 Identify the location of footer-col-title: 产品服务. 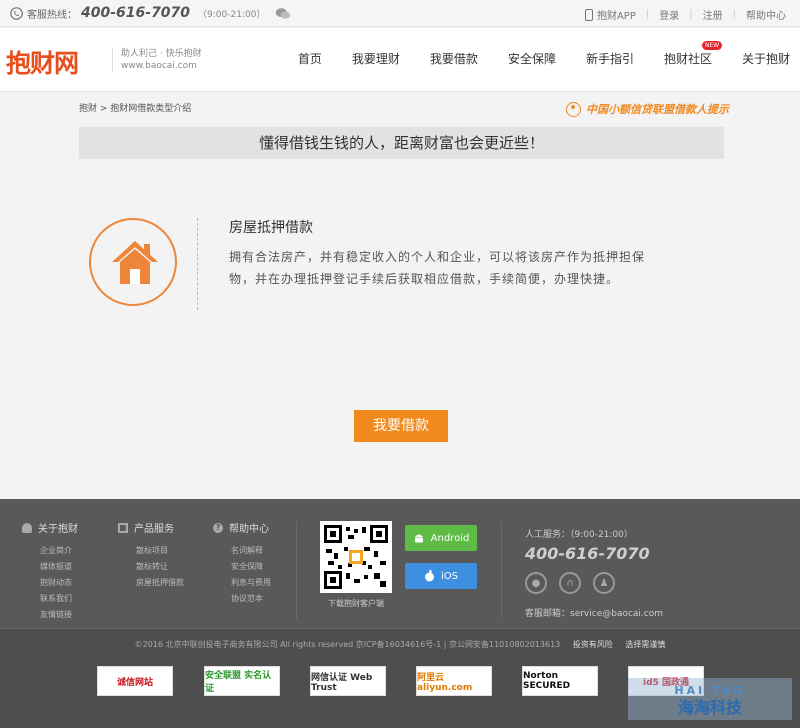
(154, 529).